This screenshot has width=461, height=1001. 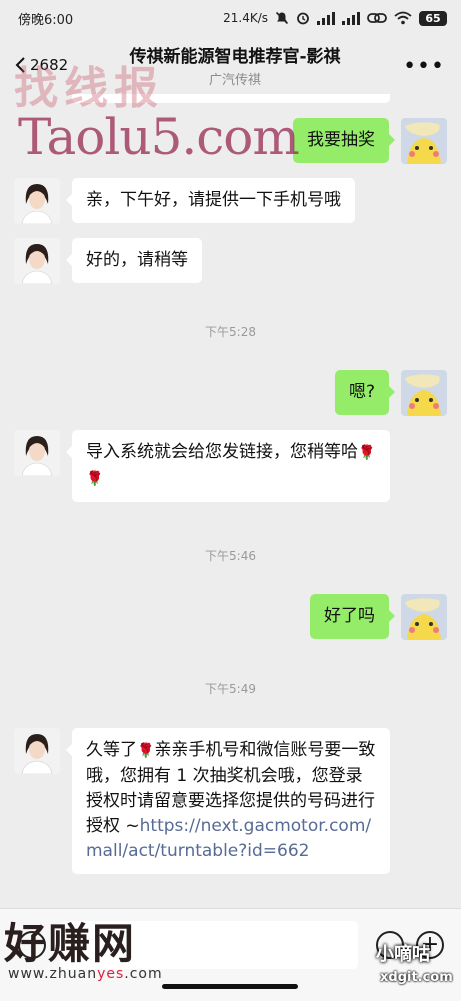 I want to click on watermark-taolu: Taolu5.com, so click(x=159, y=137).